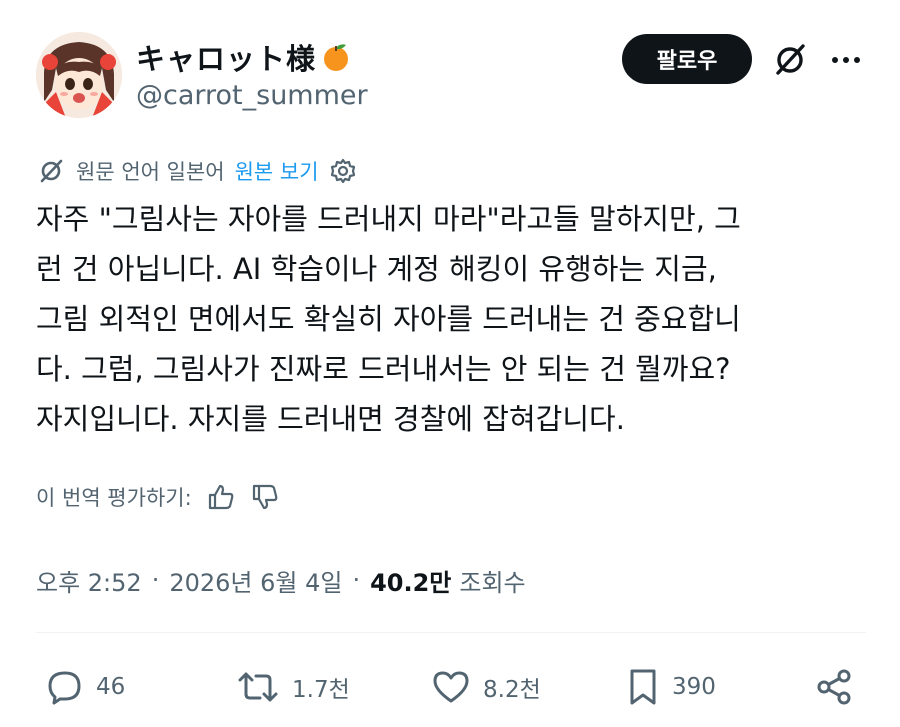 This screenshot has height=727, width=900. I want to click on translation-notice-text: 원문 언어 일본어, so click(150, 172).